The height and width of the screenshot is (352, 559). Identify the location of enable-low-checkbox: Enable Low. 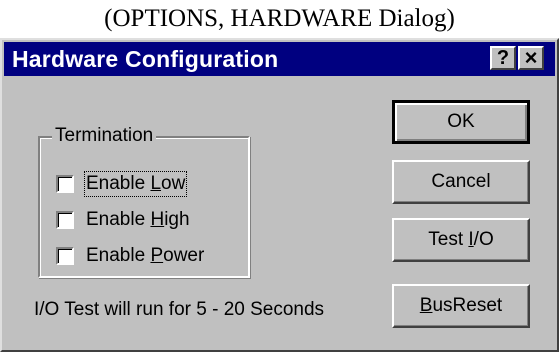
(122, 184).